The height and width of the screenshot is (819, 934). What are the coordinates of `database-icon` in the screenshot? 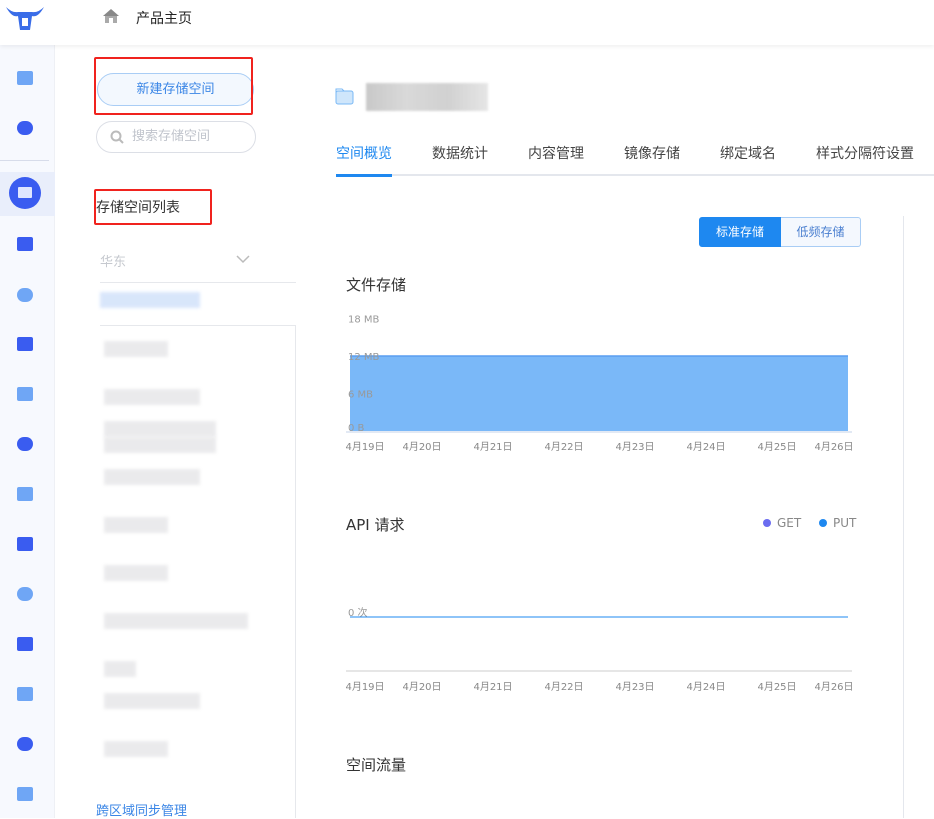 It's located at (25, 544).